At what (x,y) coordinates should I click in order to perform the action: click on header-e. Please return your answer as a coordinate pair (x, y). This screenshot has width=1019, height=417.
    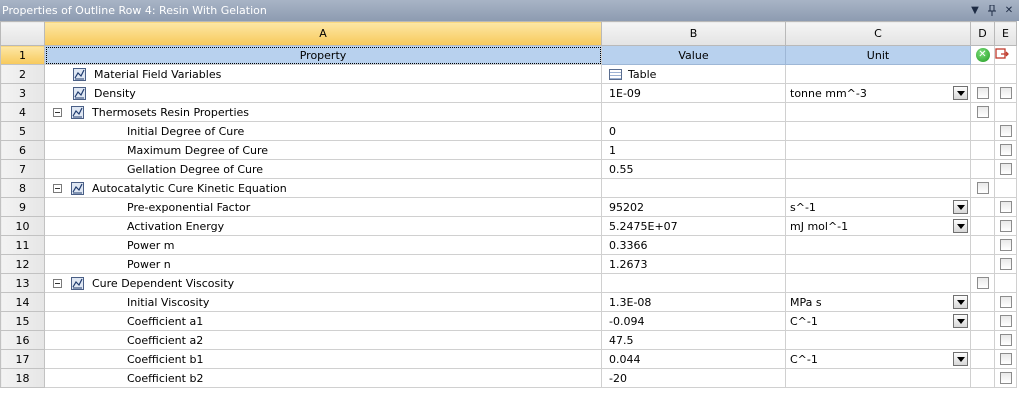
    Looking at the image, I should click on (1005, 55).